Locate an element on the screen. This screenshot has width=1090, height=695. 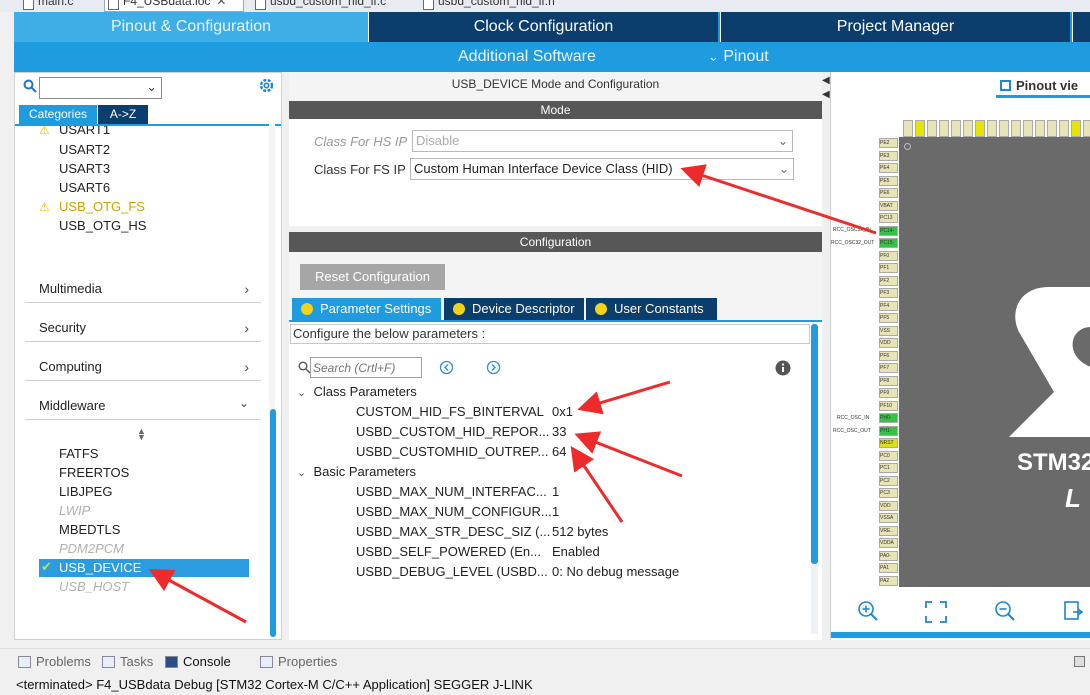
zoom-out-icon is located at coordinates (1005, 611).